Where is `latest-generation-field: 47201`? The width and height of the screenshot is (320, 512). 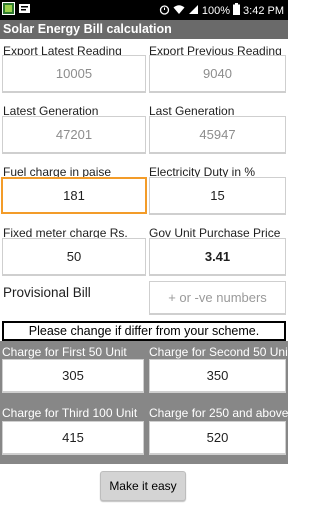
latest-generation-field: 47201 is located at coordinates (74, 135).